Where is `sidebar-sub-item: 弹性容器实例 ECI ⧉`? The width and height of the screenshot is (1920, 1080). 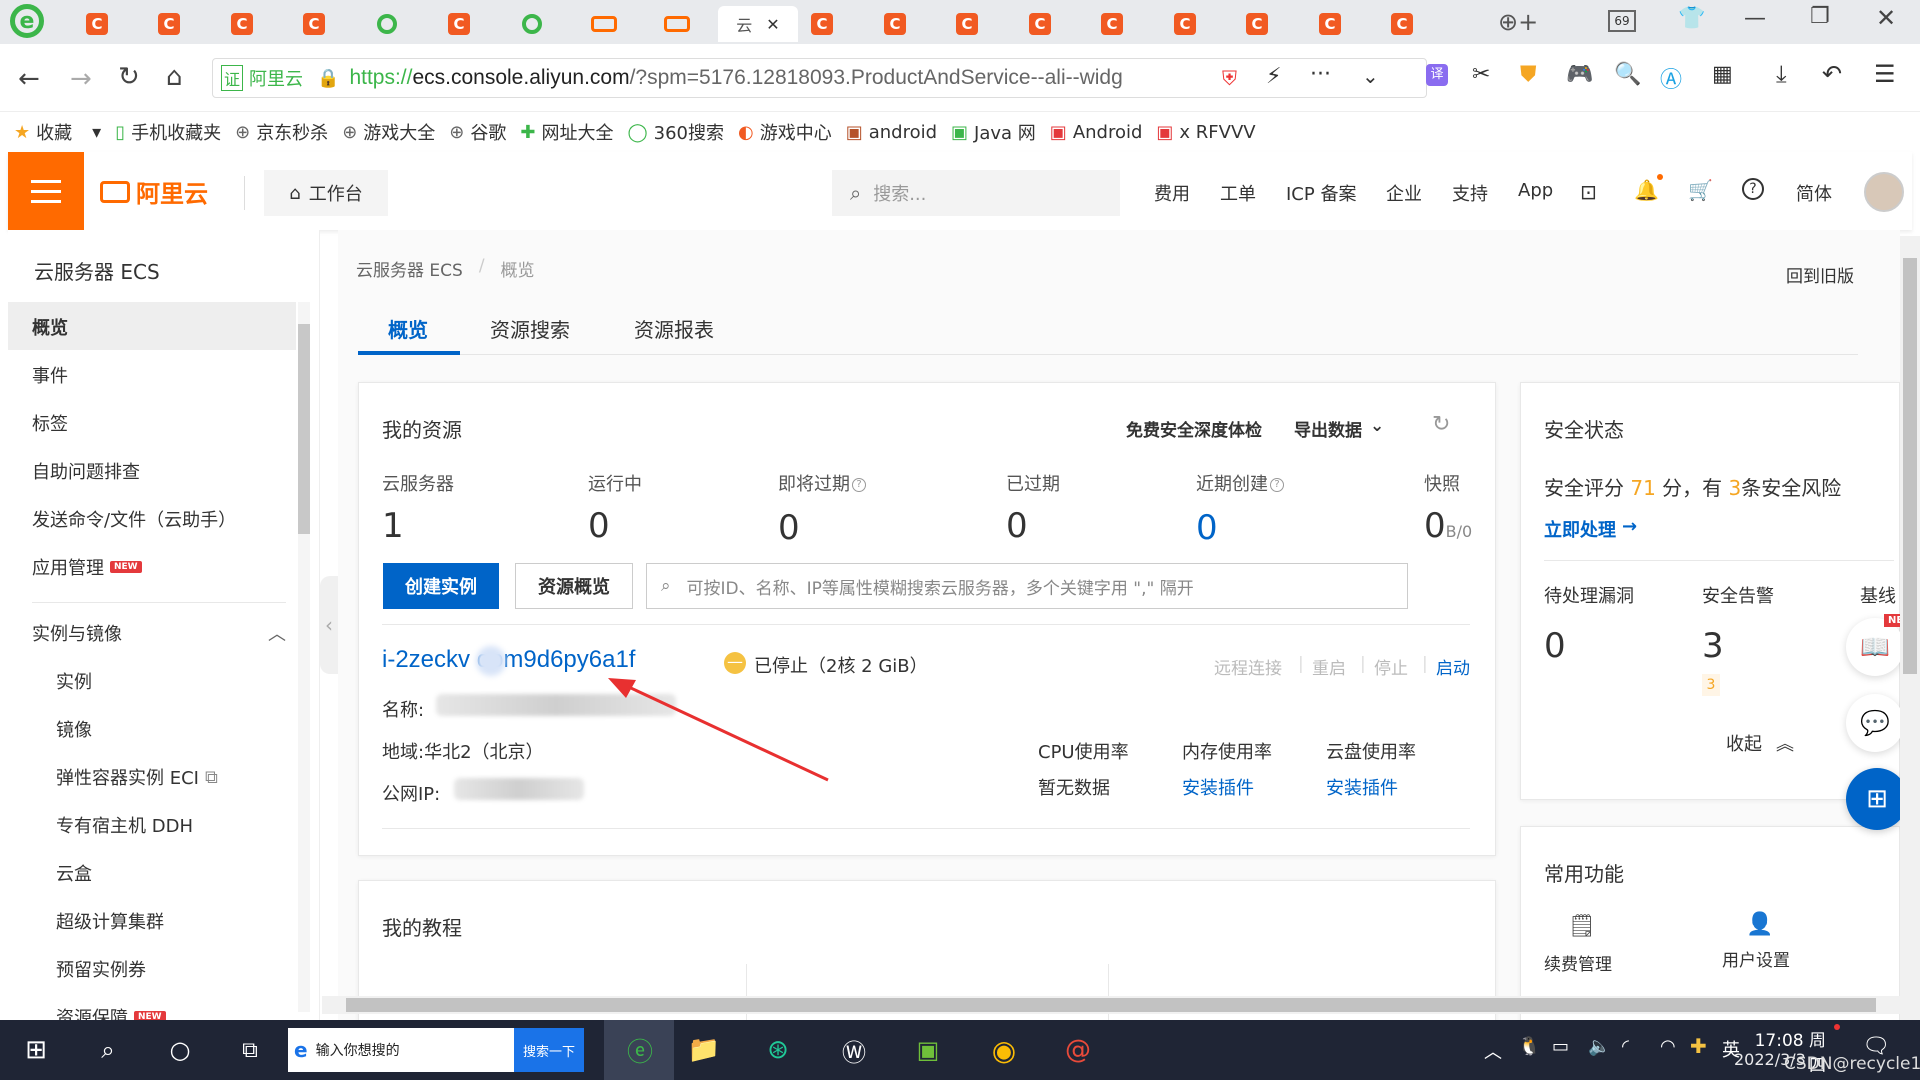
sidebar-sub-item: 弹性容器实例 ECI ⧉ is located at coordinates (137, 777).